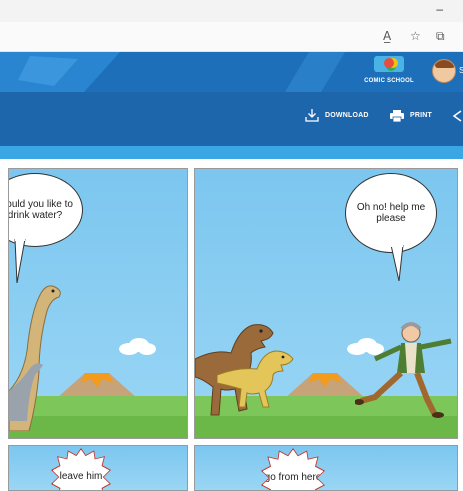  What do you see at coordinates (26, 392) in the screenshot?
I see `dinosaur-gray` at bounding box center [26, 392].